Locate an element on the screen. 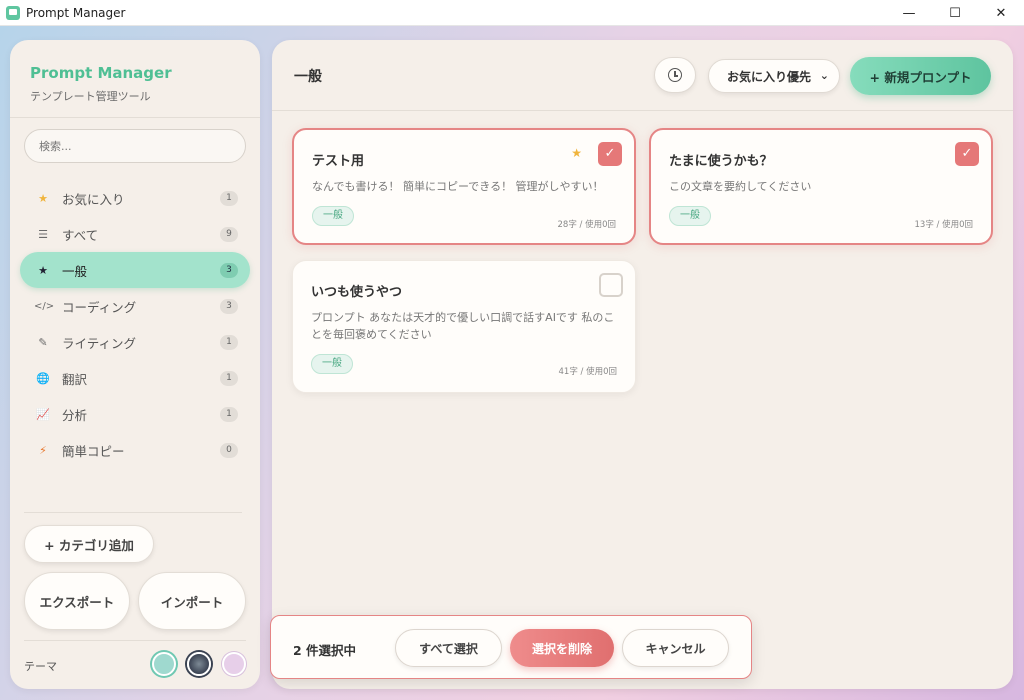  sidebar-item-label: すべて is located at coordinates (80, 235).